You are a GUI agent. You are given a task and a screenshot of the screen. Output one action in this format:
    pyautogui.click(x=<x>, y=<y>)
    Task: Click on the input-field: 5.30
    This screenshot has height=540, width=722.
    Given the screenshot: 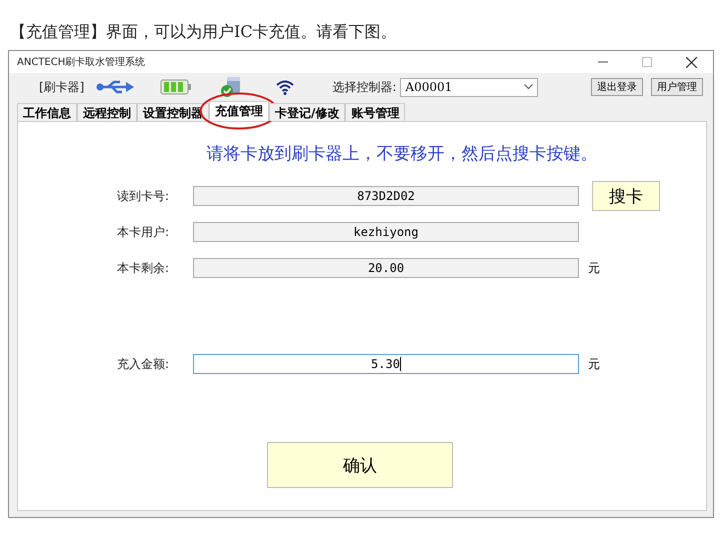 What is the action you would take?
    pyautogui.click(x=386, y=364)
    